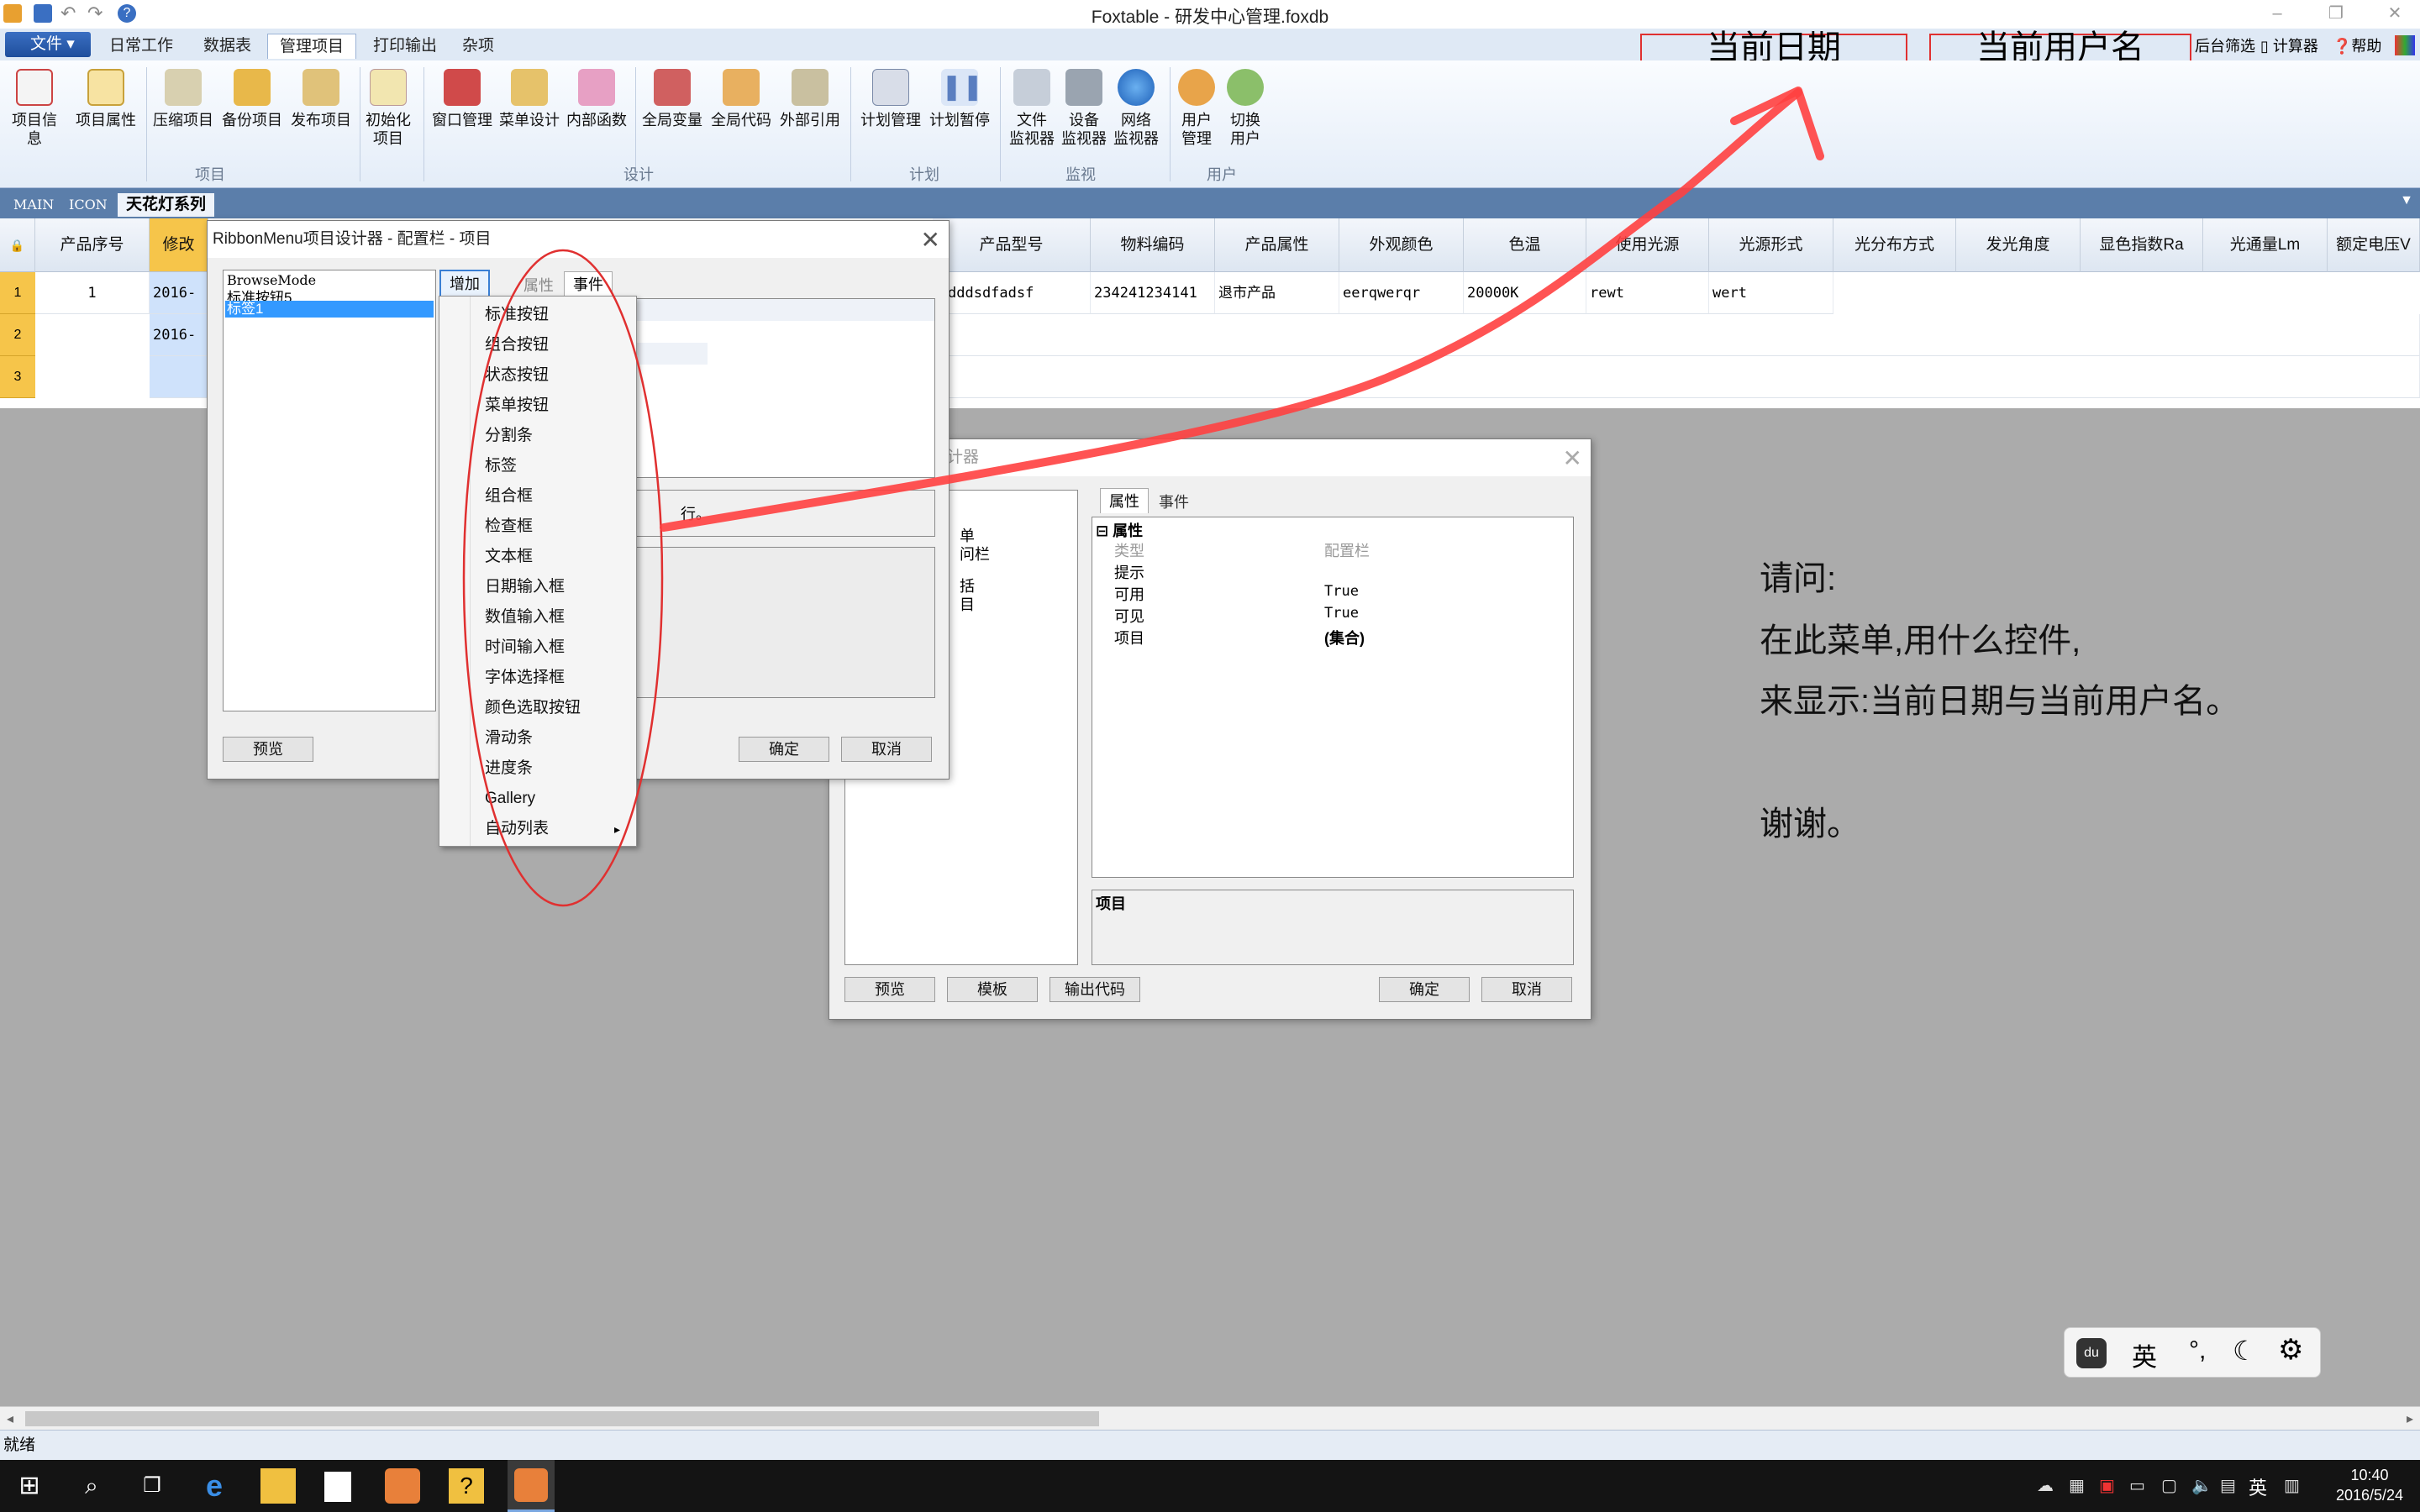 Image resolution: width=2420 pixels, height=1512 pixels. I want to click on question-line-3: 来显示:当前日期与当前用户名。, so click(2000, 701).